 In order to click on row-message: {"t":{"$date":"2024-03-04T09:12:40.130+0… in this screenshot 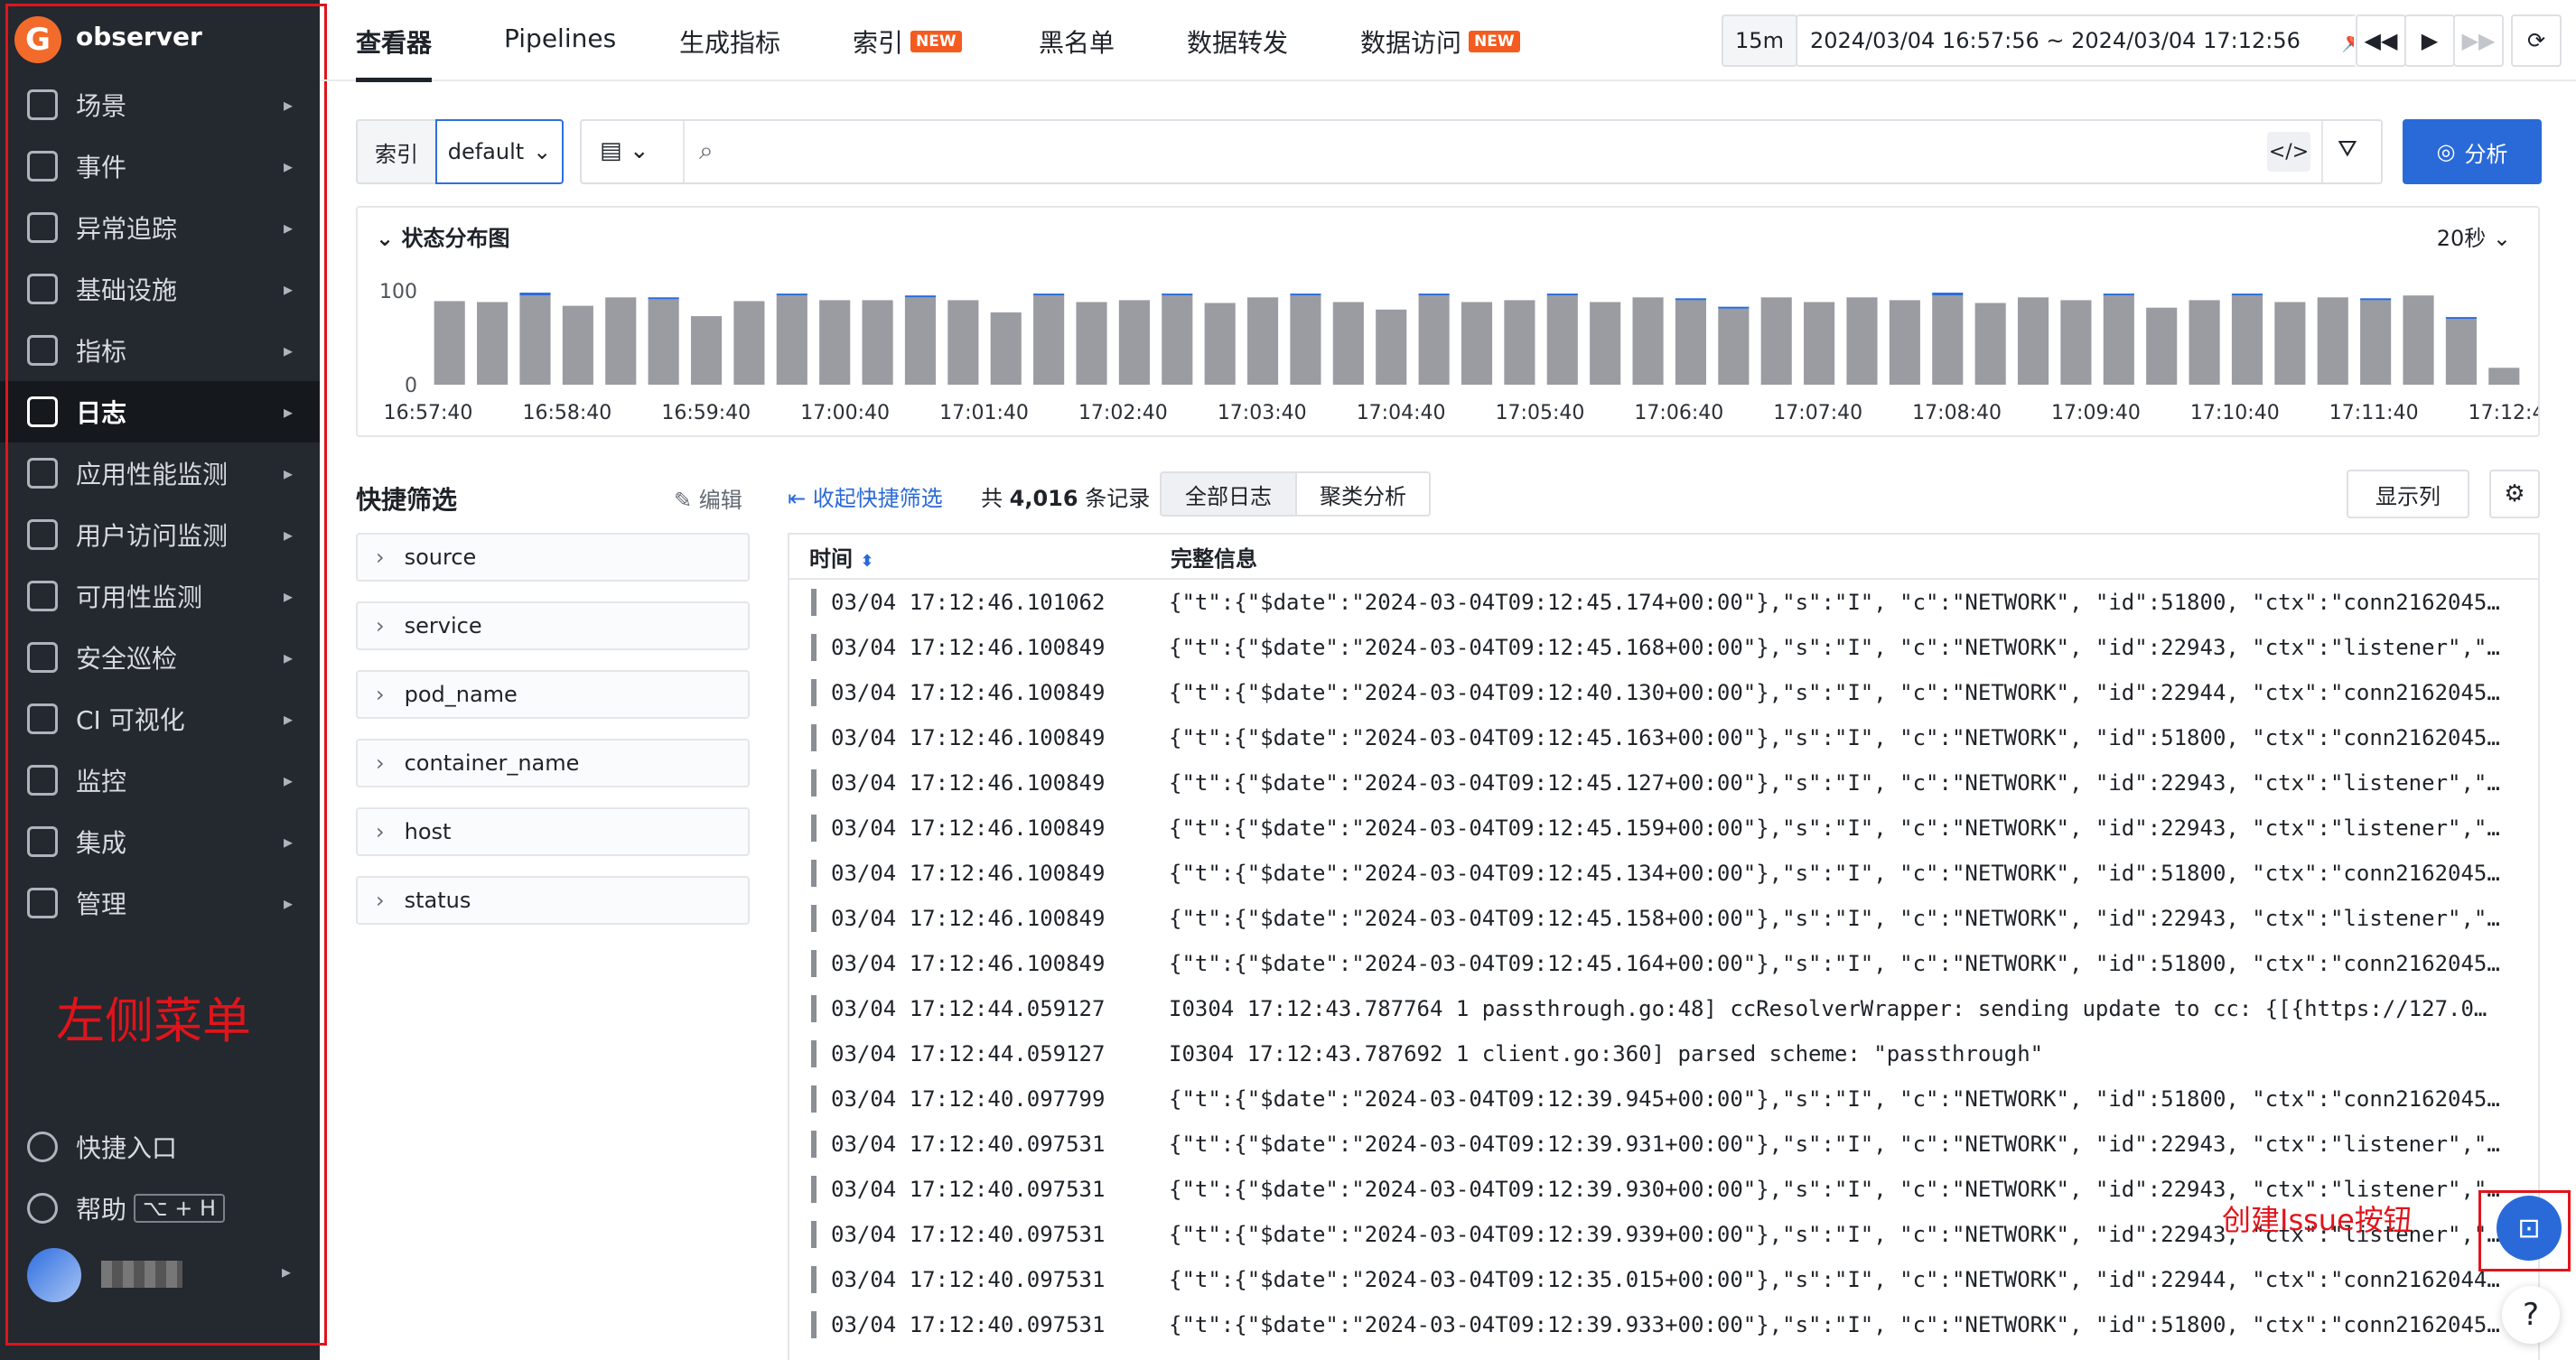, I will do `click(1834, 693)`.